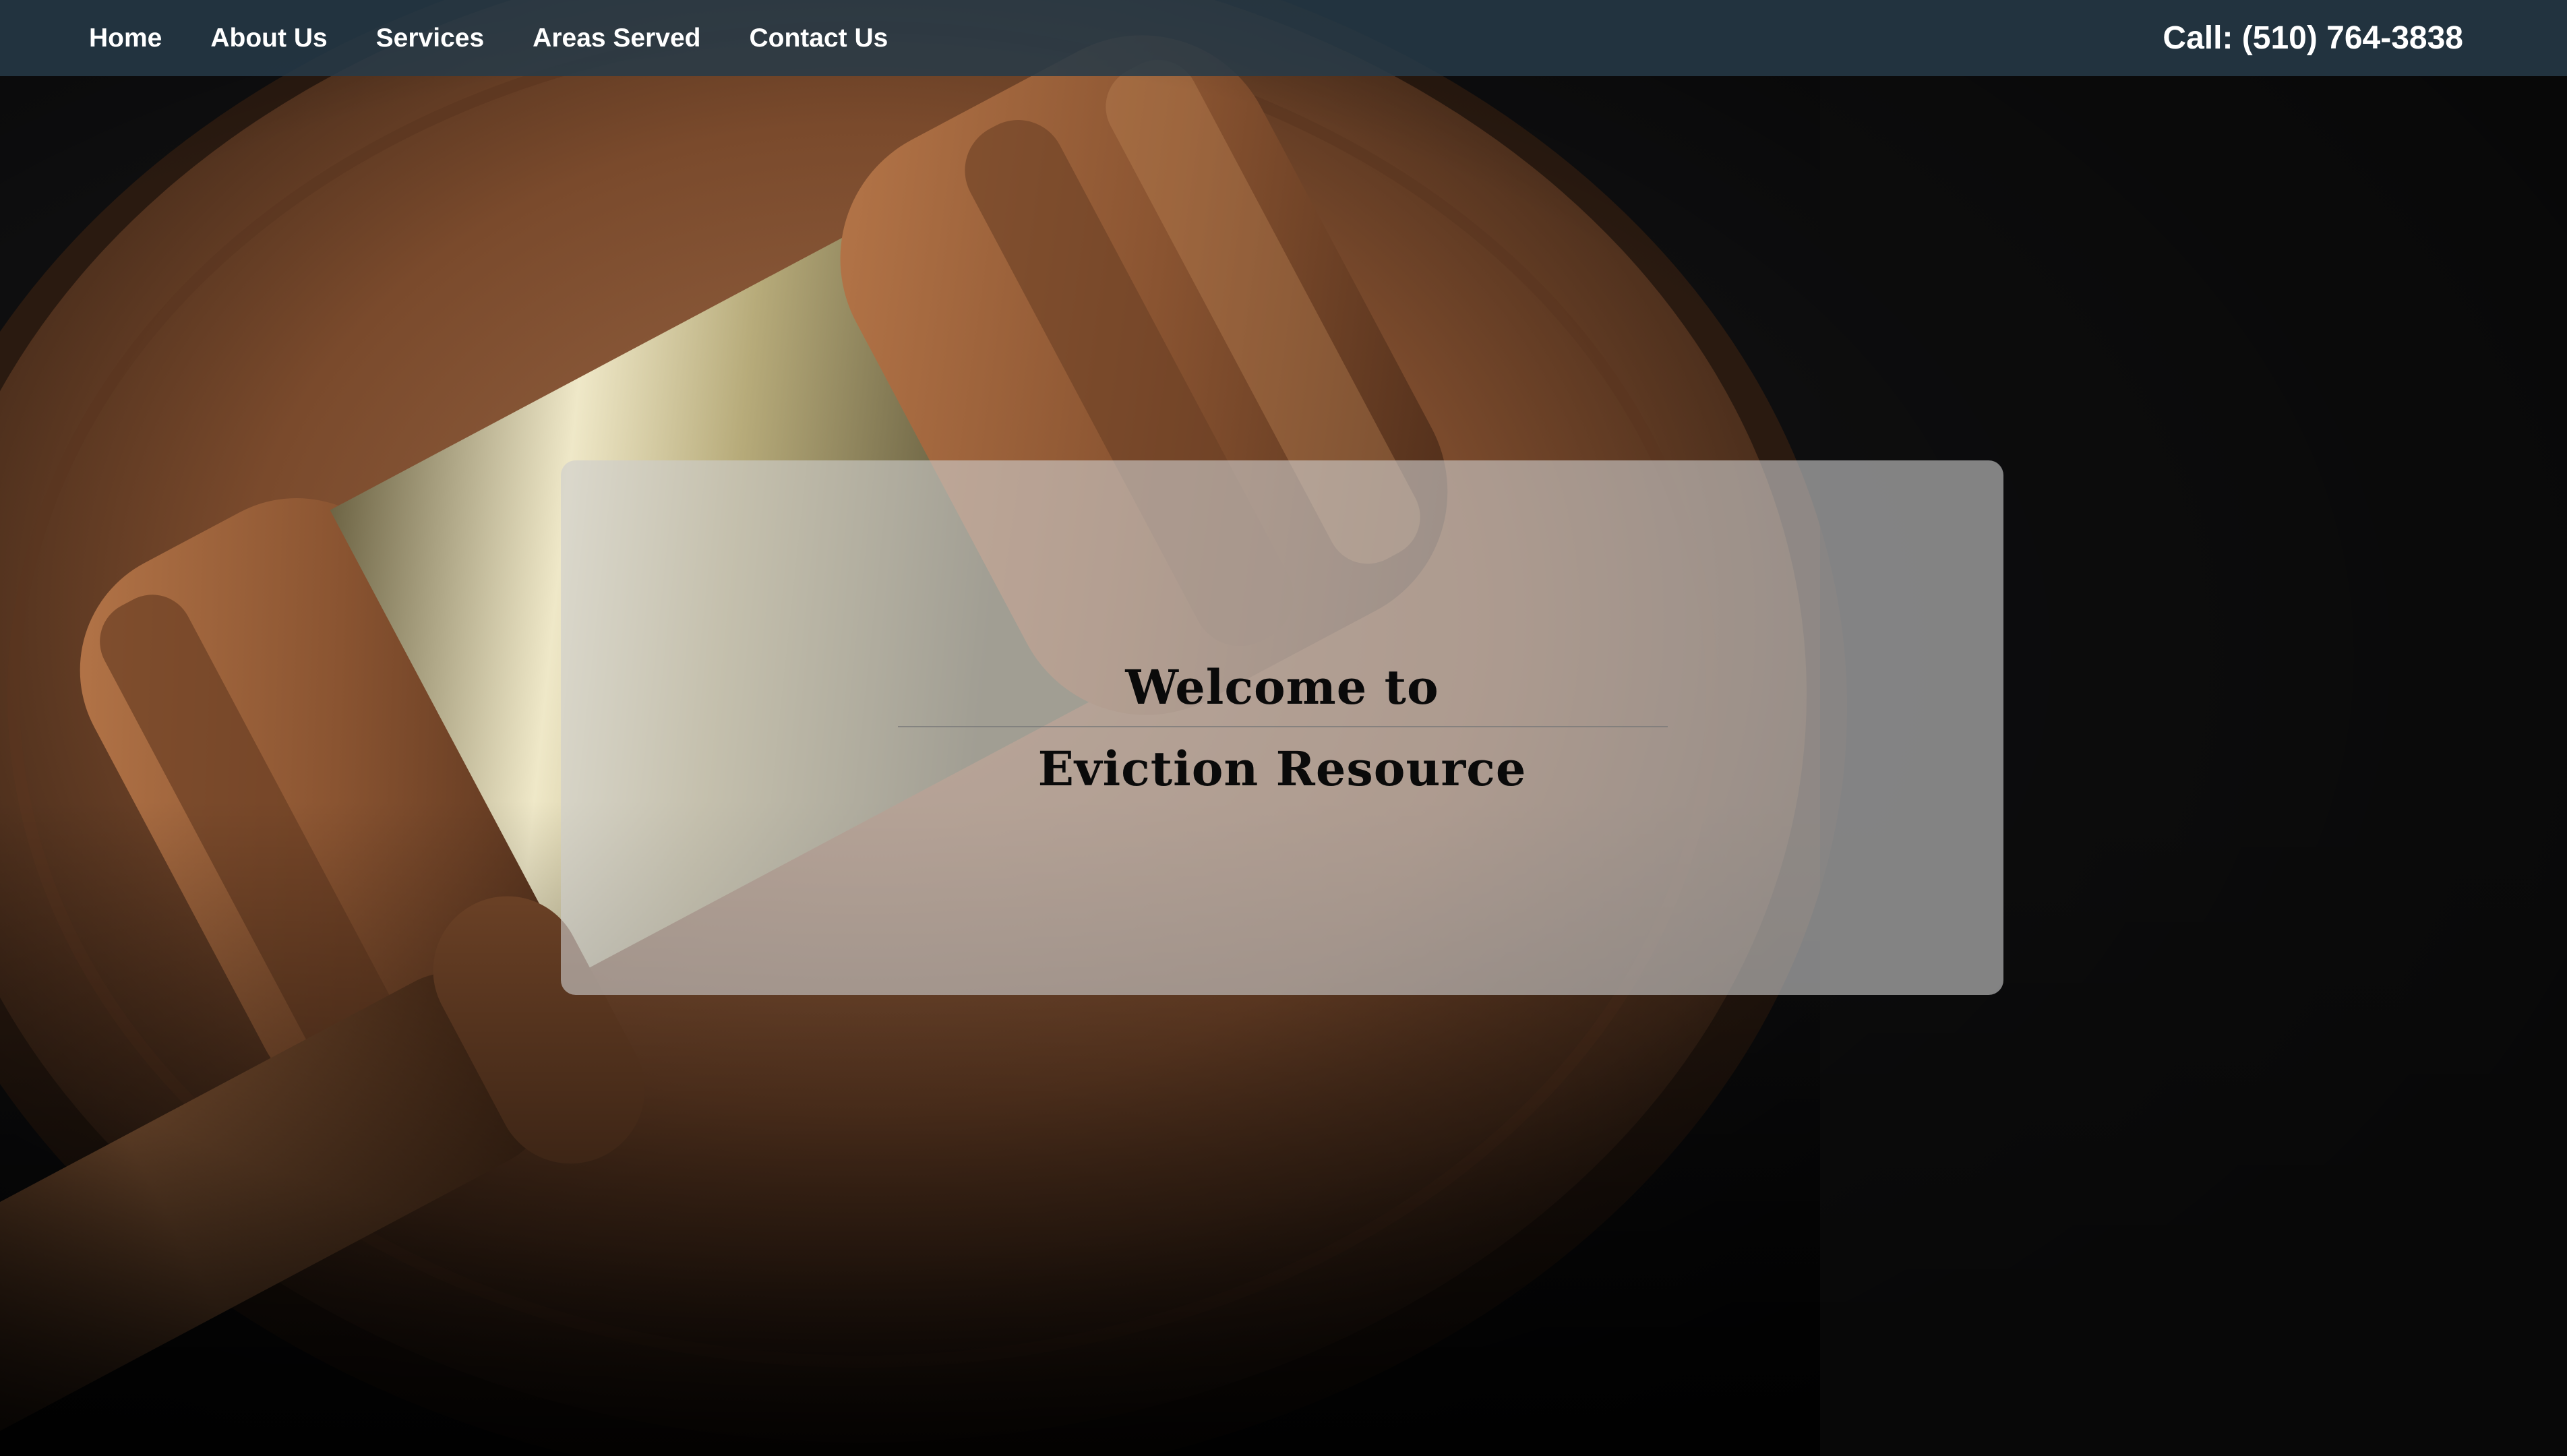 This screenshot has height=1456, width=2567. Describe the element at coordinates (430, 38) in the screenshot. I see `nav-link-services: Services` at that location.